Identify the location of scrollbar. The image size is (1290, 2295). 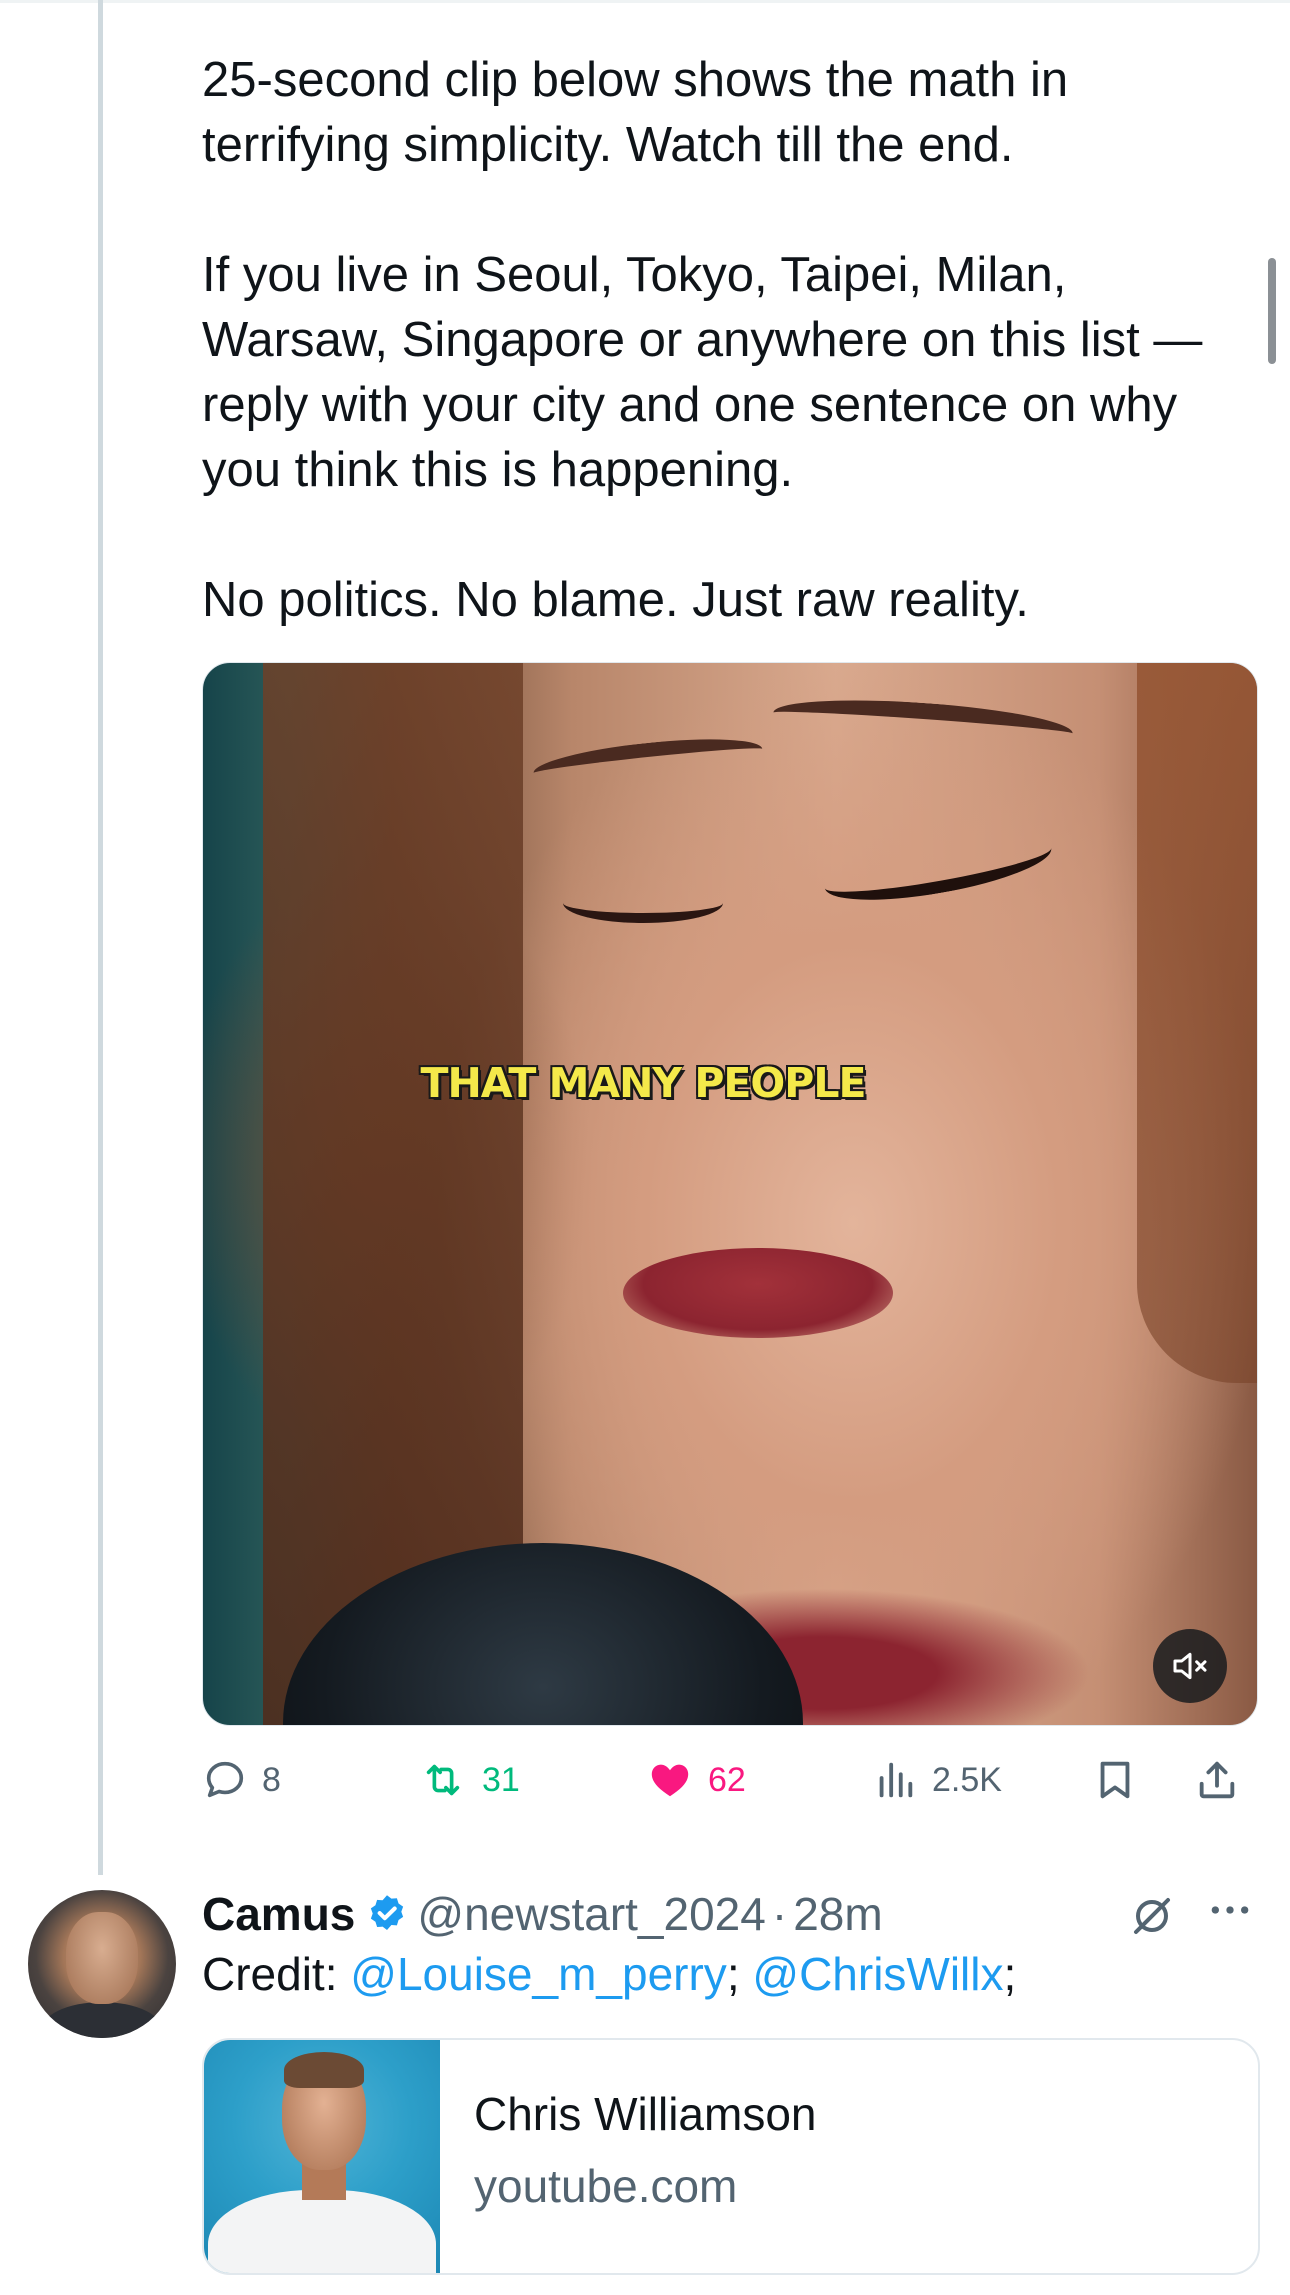
(1272, 311).